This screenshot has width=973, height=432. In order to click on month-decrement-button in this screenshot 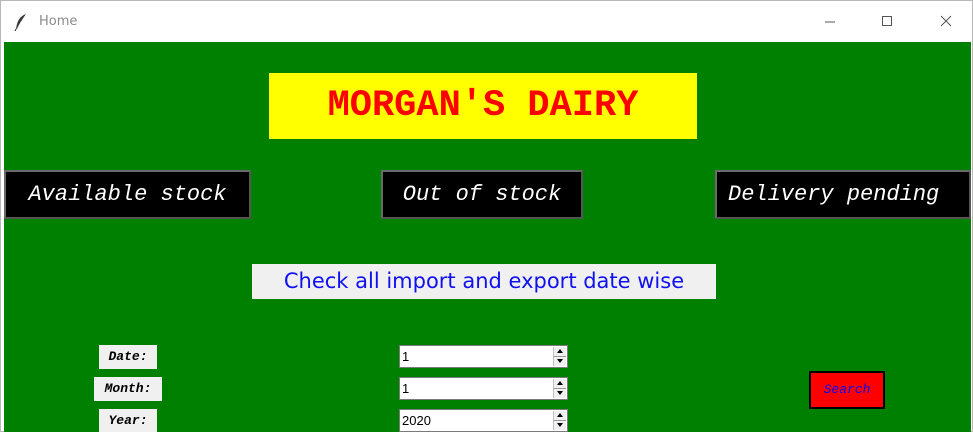, I will do `click(560, 393)`.